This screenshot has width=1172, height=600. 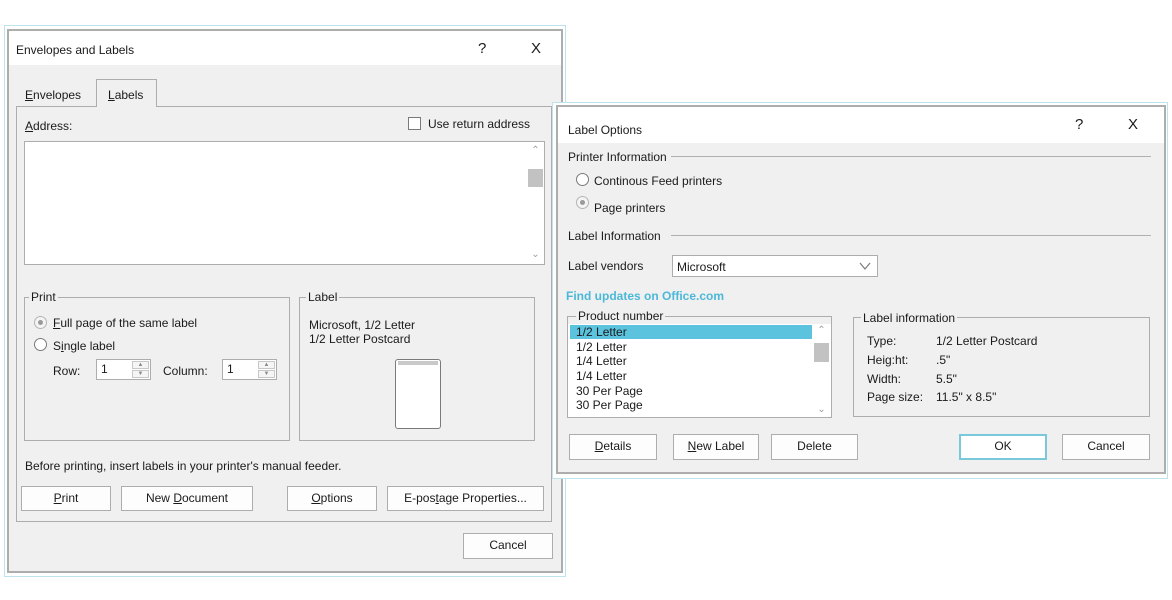 I want to click on label-options-close-button: X, so click(x=1133, y=124).